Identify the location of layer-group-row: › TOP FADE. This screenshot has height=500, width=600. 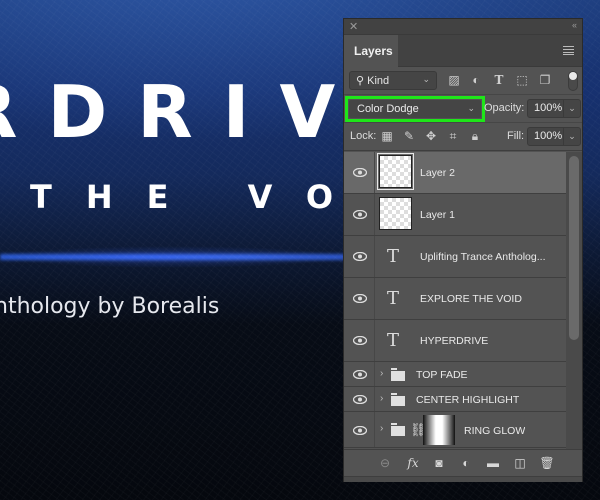
(455, 374).